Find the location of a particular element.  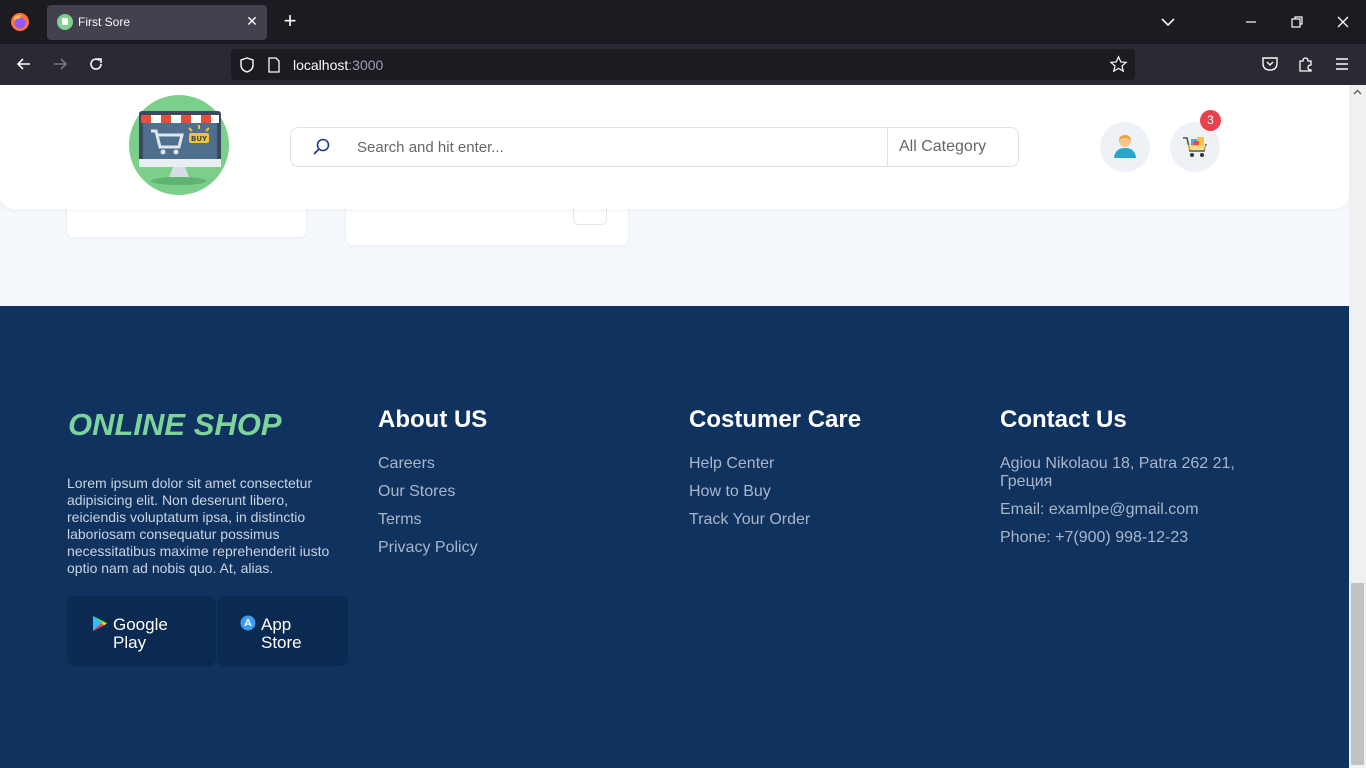

search-bar: All Category is located at coordinates (654, 147).